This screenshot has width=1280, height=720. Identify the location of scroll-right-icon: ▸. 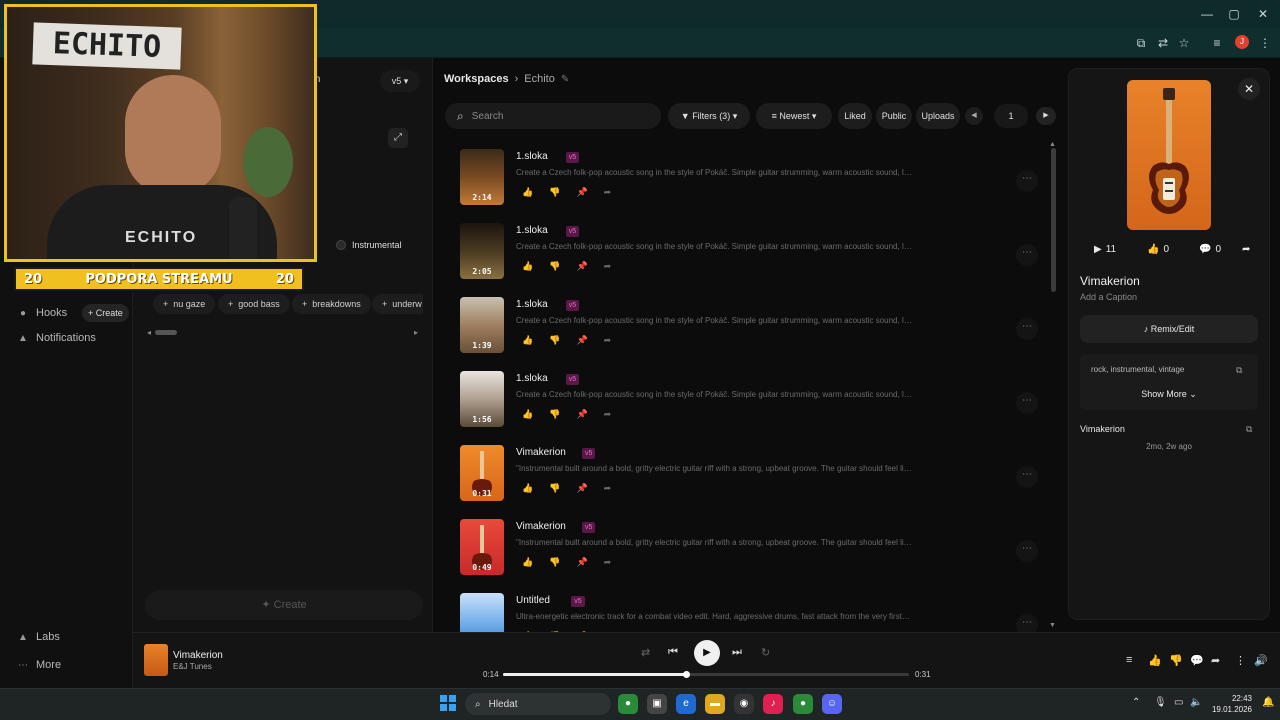
(416, 332).